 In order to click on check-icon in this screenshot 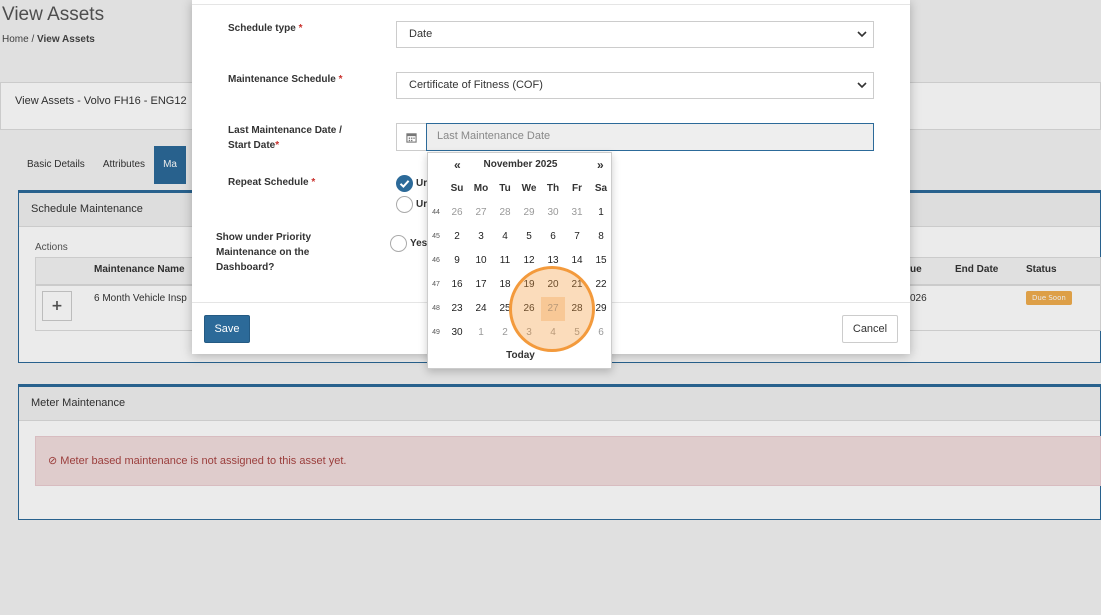, I will do `click(404, 184)`.